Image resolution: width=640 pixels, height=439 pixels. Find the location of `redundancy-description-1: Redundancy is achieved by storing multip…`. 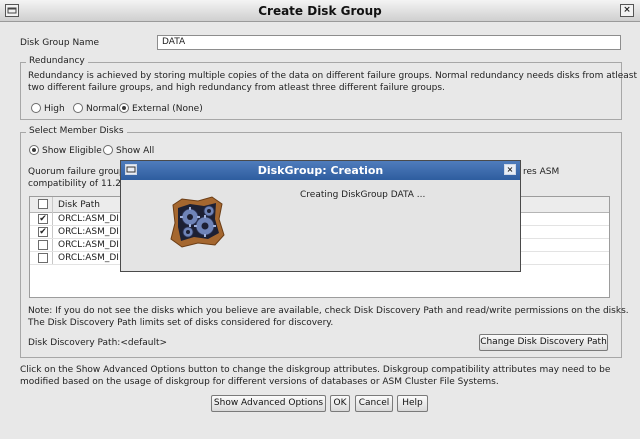

redundancy-description-1: Redundancy is achieved by storing multip… is located at coordinates (333, 76).